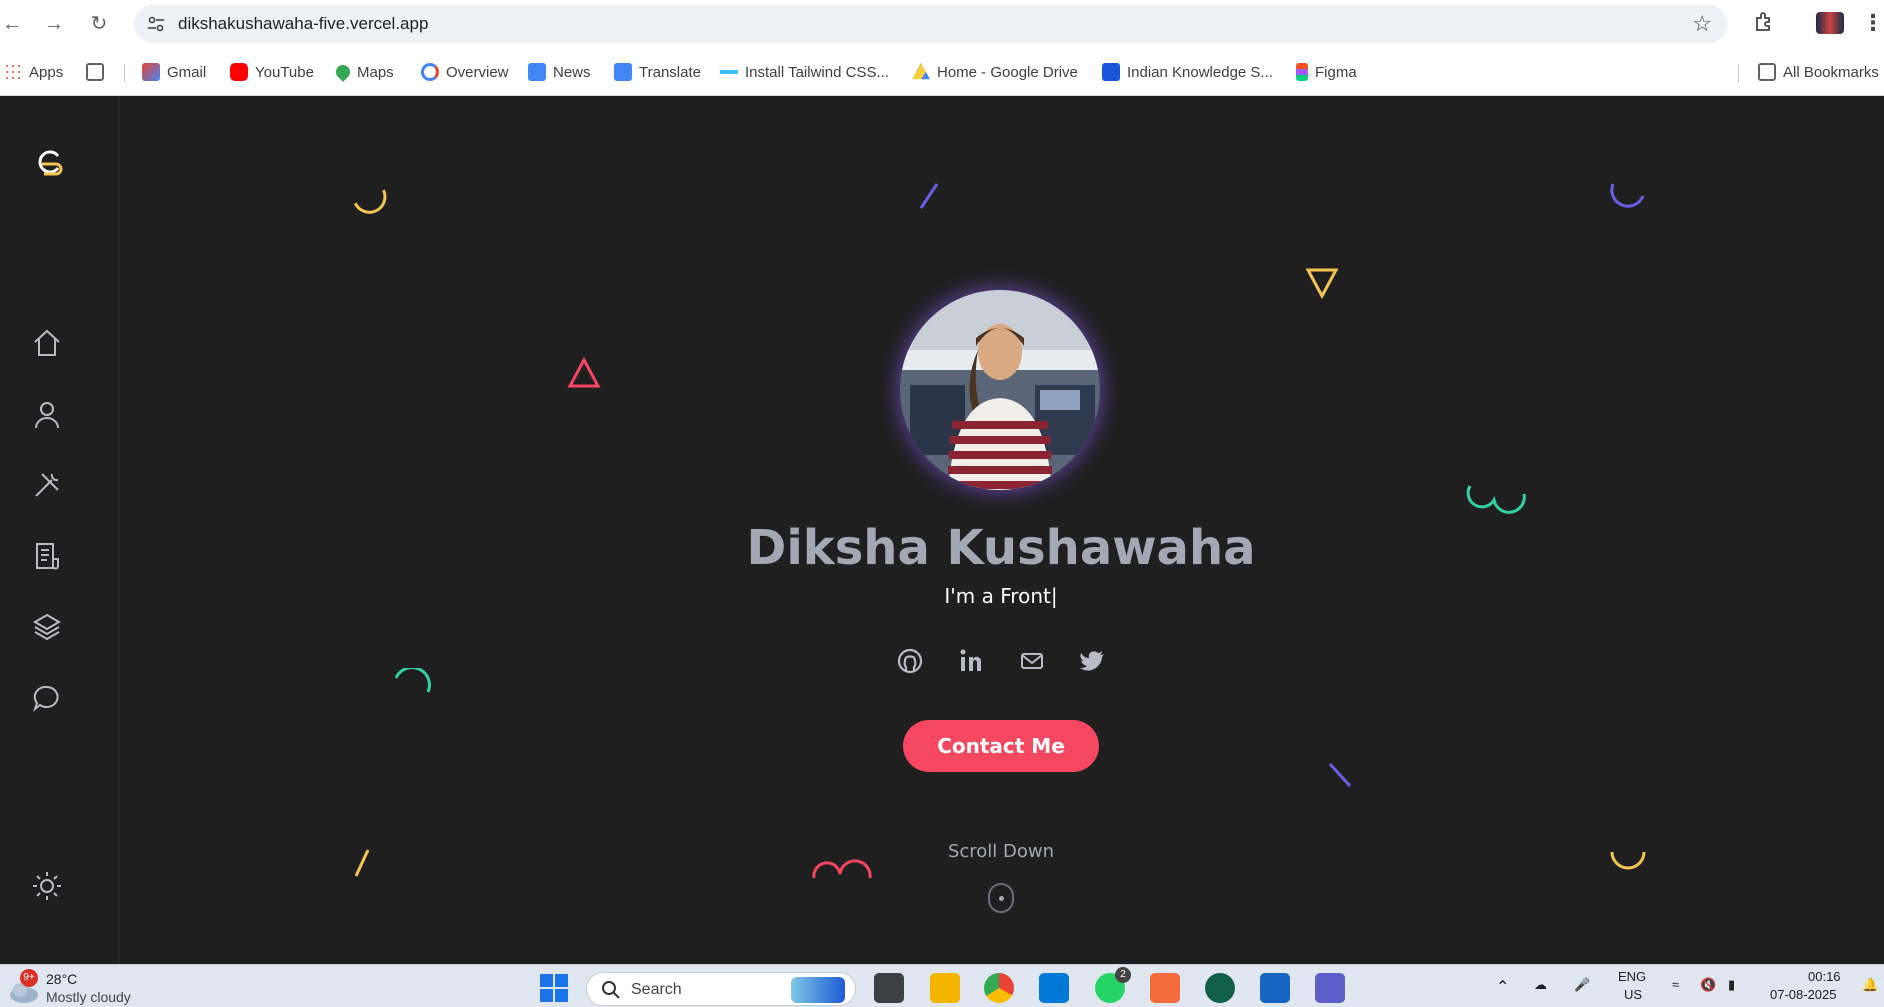  What do you see at coordinates (584, 372) in the screenshot?
I see `decor-triangle-red` at bounding box center [584, 372].